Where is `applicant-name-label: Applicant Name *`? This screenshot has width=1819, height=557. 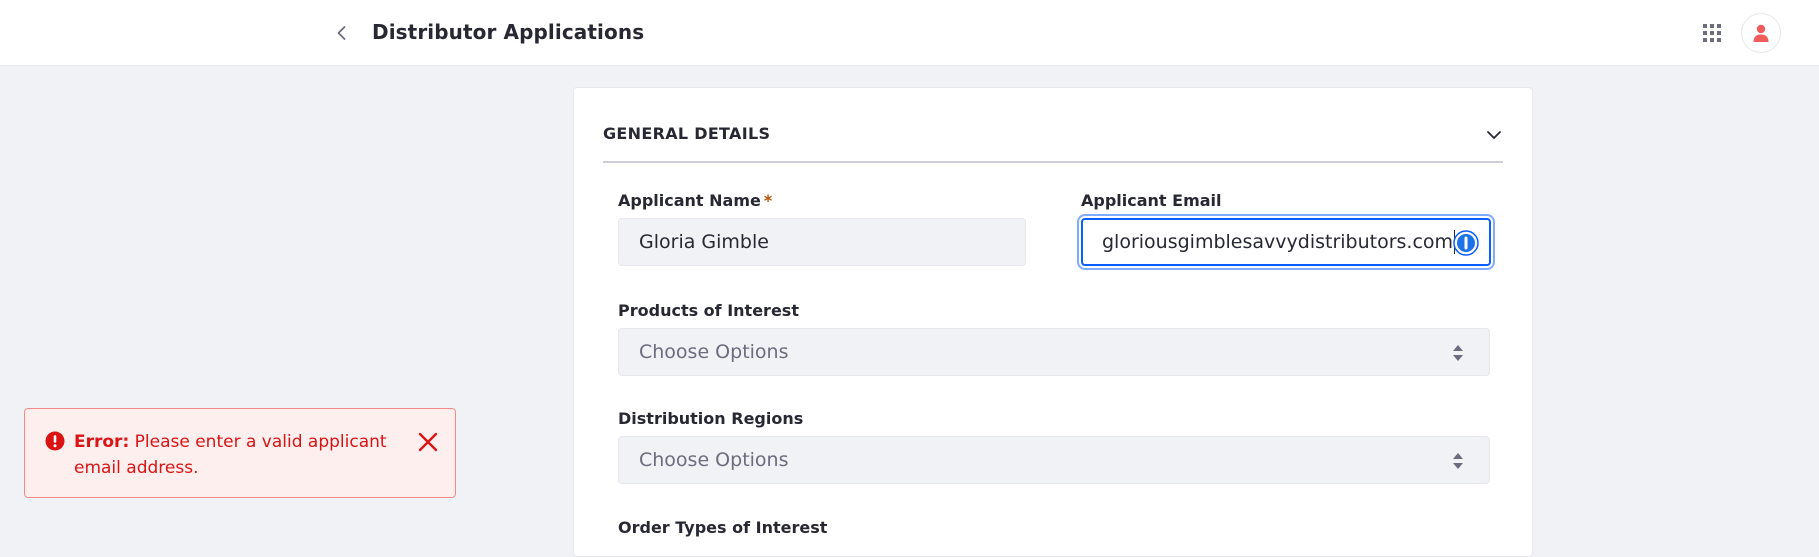 applicant-name-label: Applicant Name * is located at coordinates (695, 200).